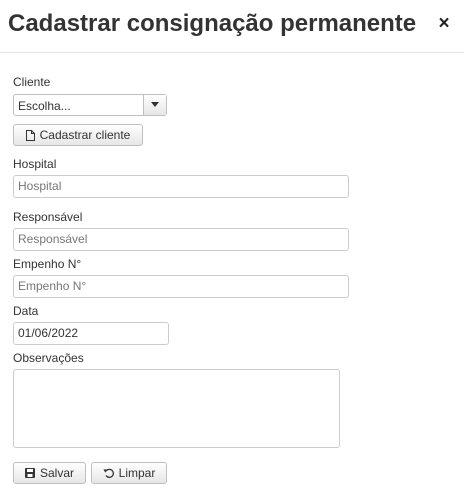  Describe the element at coordinates (48, 358) in the screenshot. I see `observacoes-label: Observações` at that location.